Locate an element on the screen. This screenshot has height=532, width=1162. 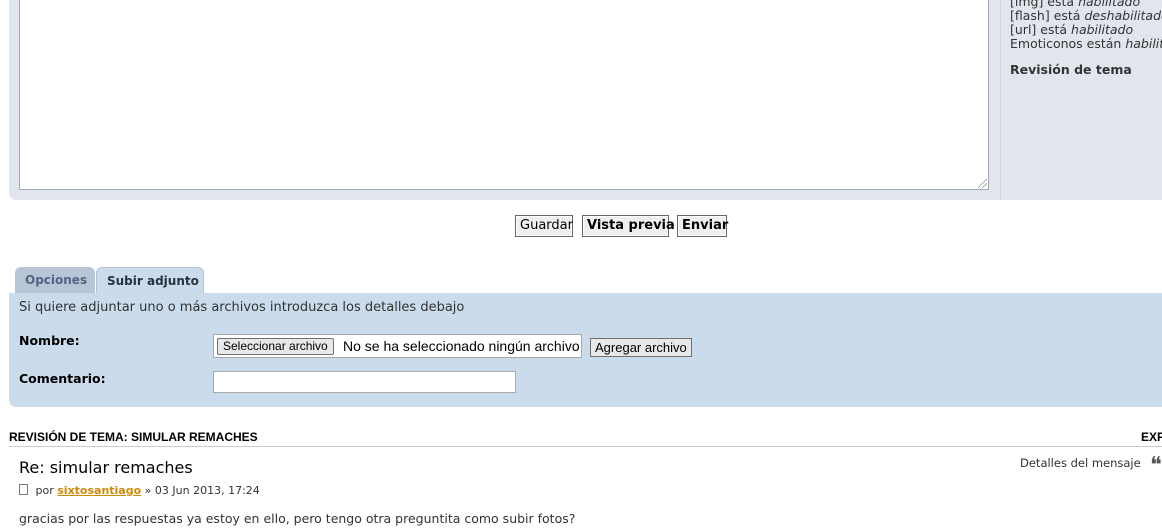
bbcode-state: habilitados is located at coordinates (1143, 43).